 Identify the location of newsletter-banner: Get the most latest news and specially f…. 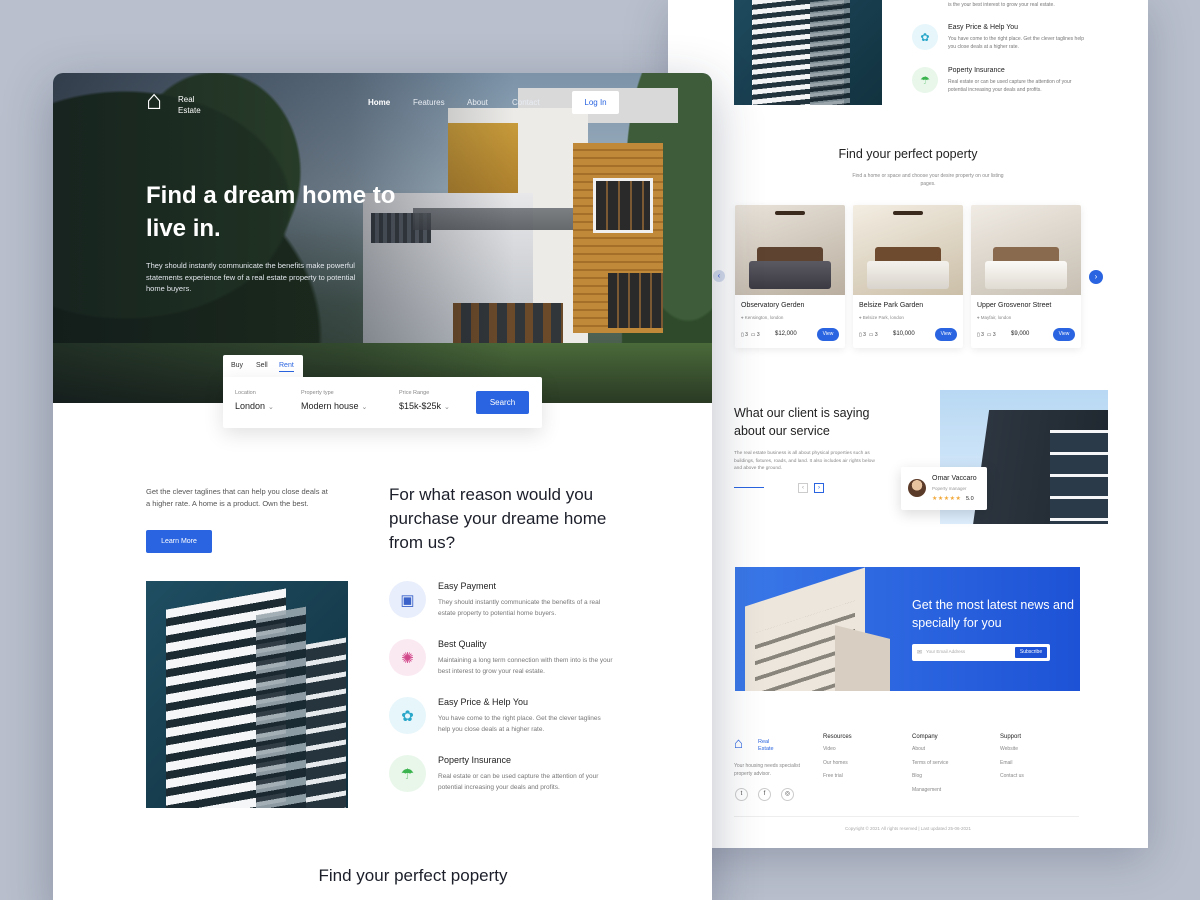
(907, 629).